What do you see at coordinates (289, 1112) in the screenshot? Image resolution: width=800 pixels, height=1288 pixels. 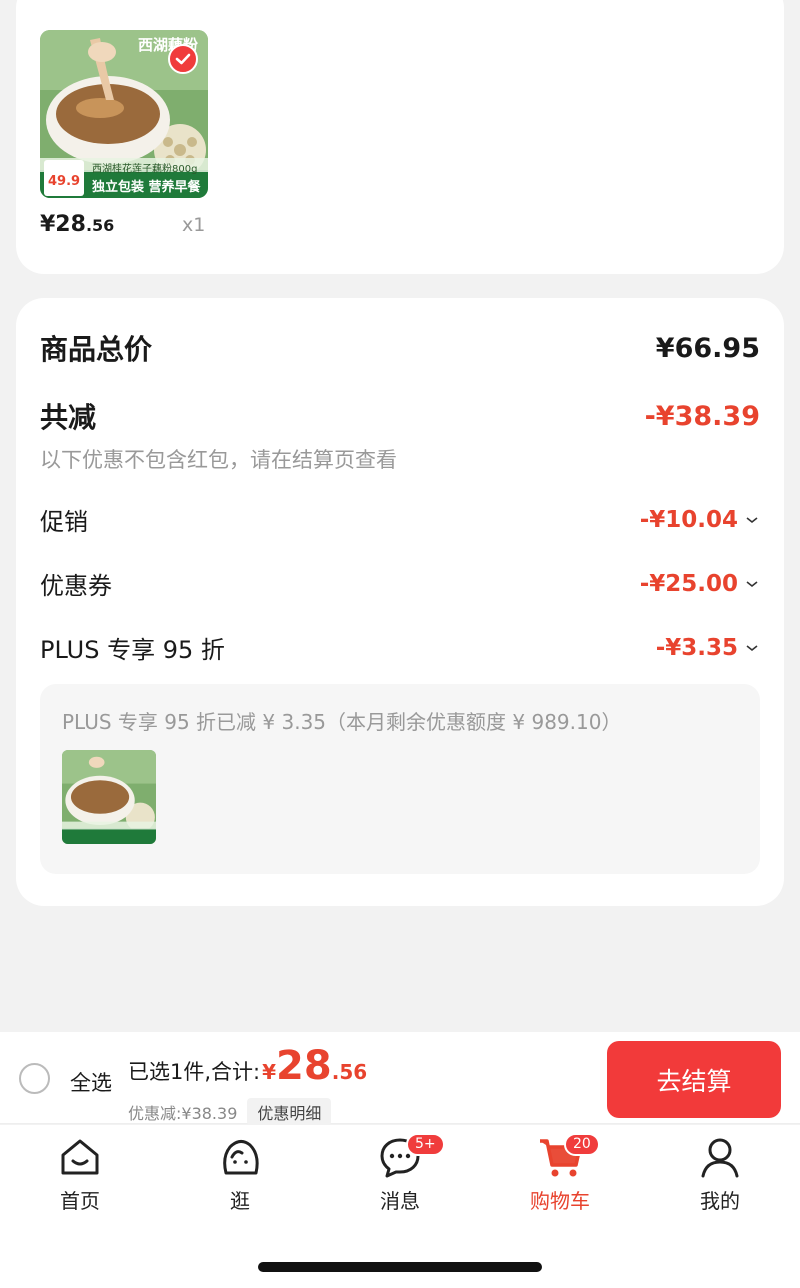 I see `discount-detail-button: 优惠明细` at bounding box center [289, 1112].